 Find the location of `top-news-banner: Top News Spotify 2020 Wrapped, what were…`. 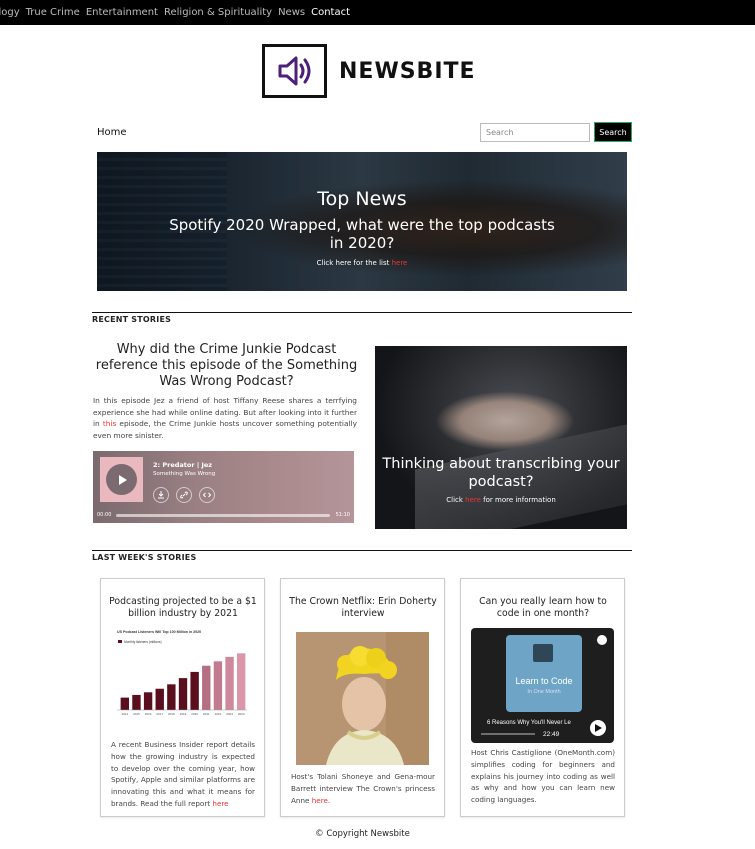

top-news-banner: Top News Spotify 2020 Wrapped, what were… is located at coordinates (362, 221).